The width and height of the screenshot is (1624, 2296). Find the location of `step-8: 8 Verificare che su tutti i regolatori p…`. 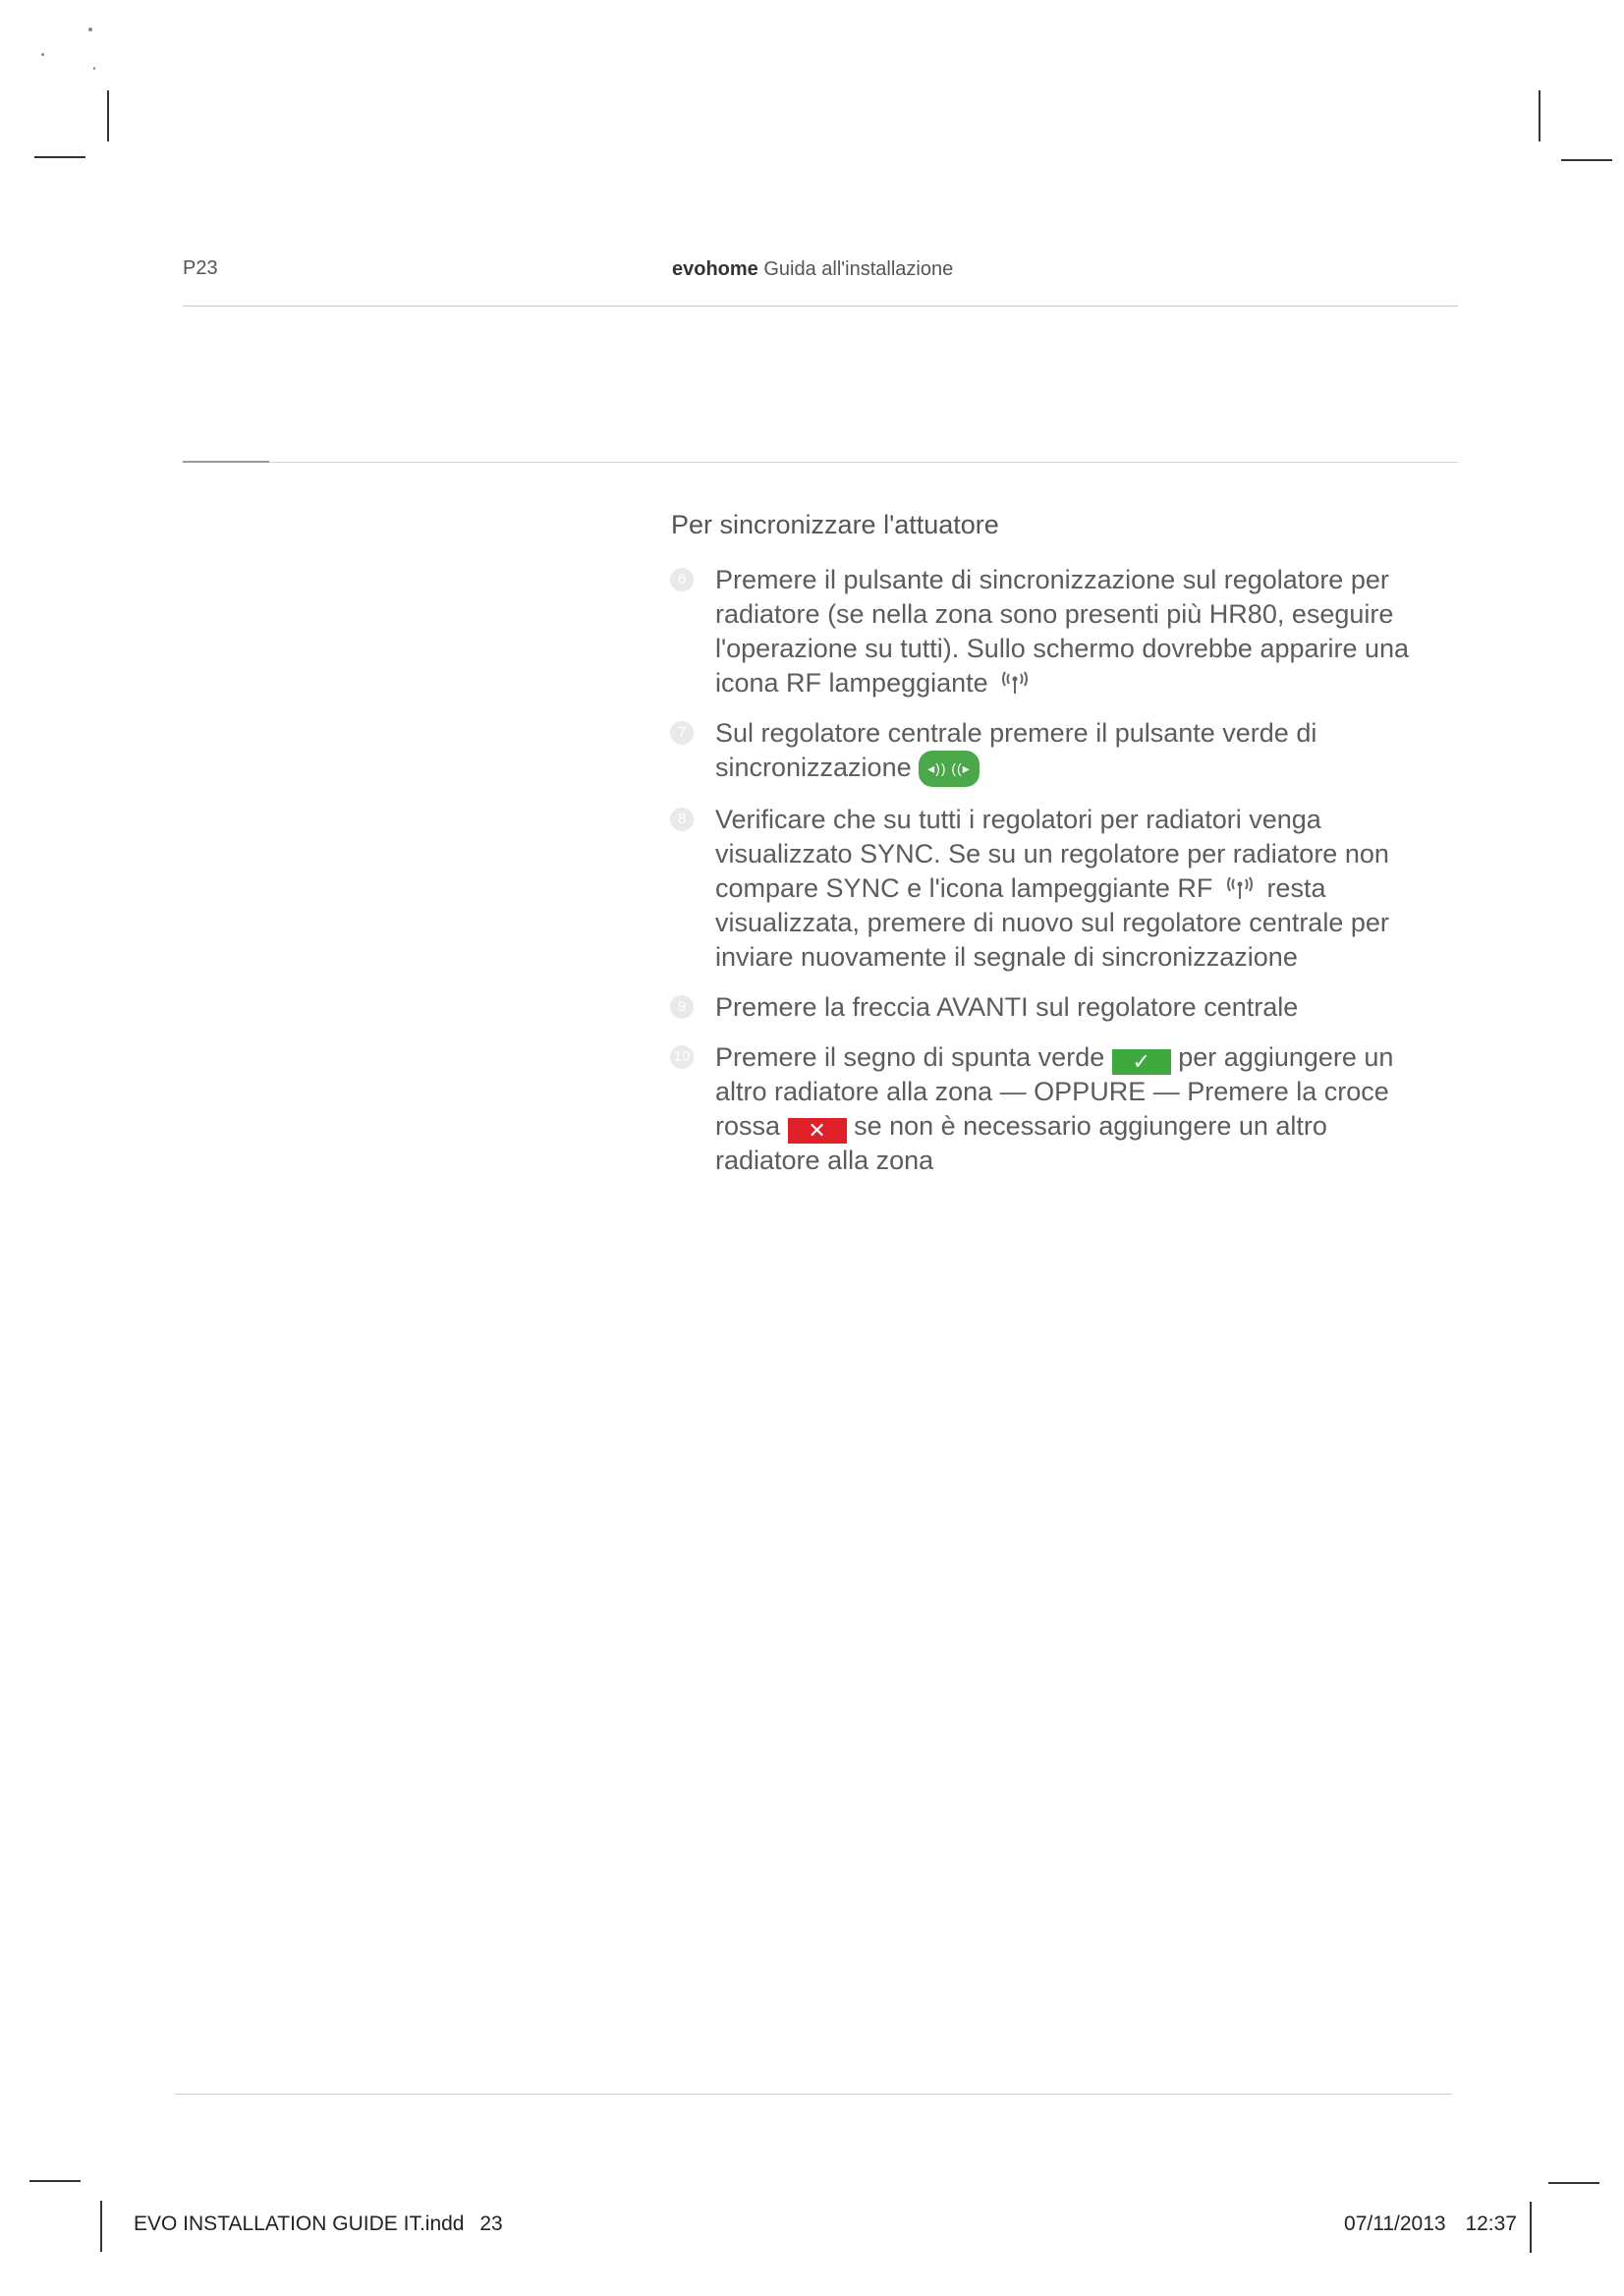

step-8: 8 Verificare che su tutti i regolatori p… is located at coordinates (1051, 889).